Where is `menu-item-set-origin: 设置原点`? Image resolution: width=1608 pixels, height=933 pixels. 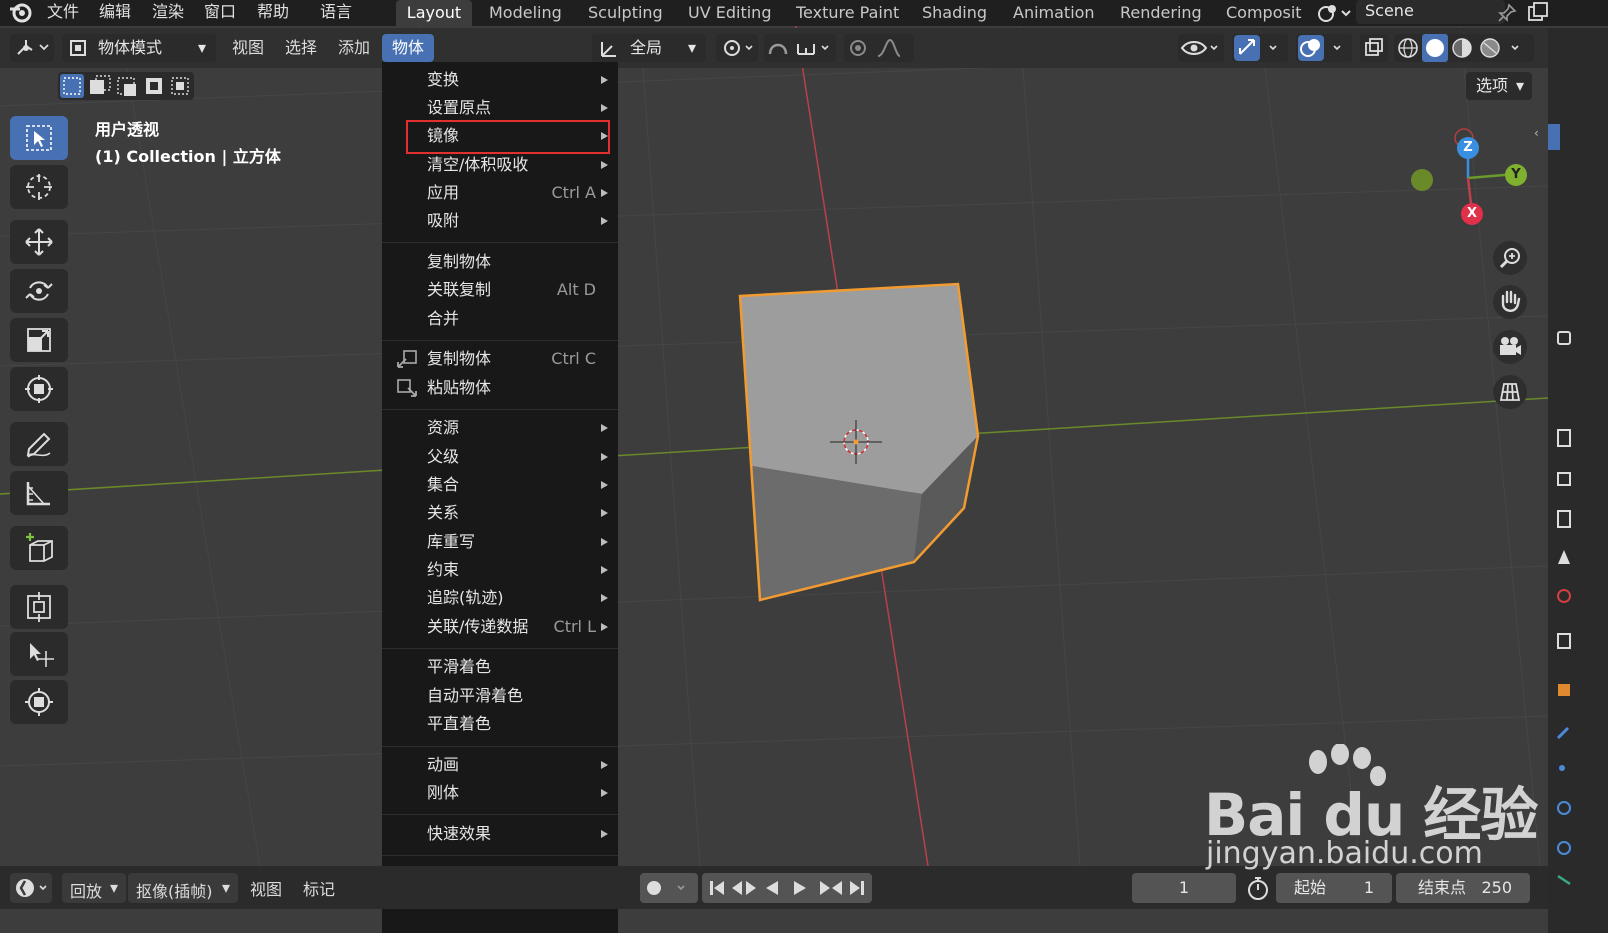
menu-item-set-origin: 设置原点 is located at coordinates (500, 108).